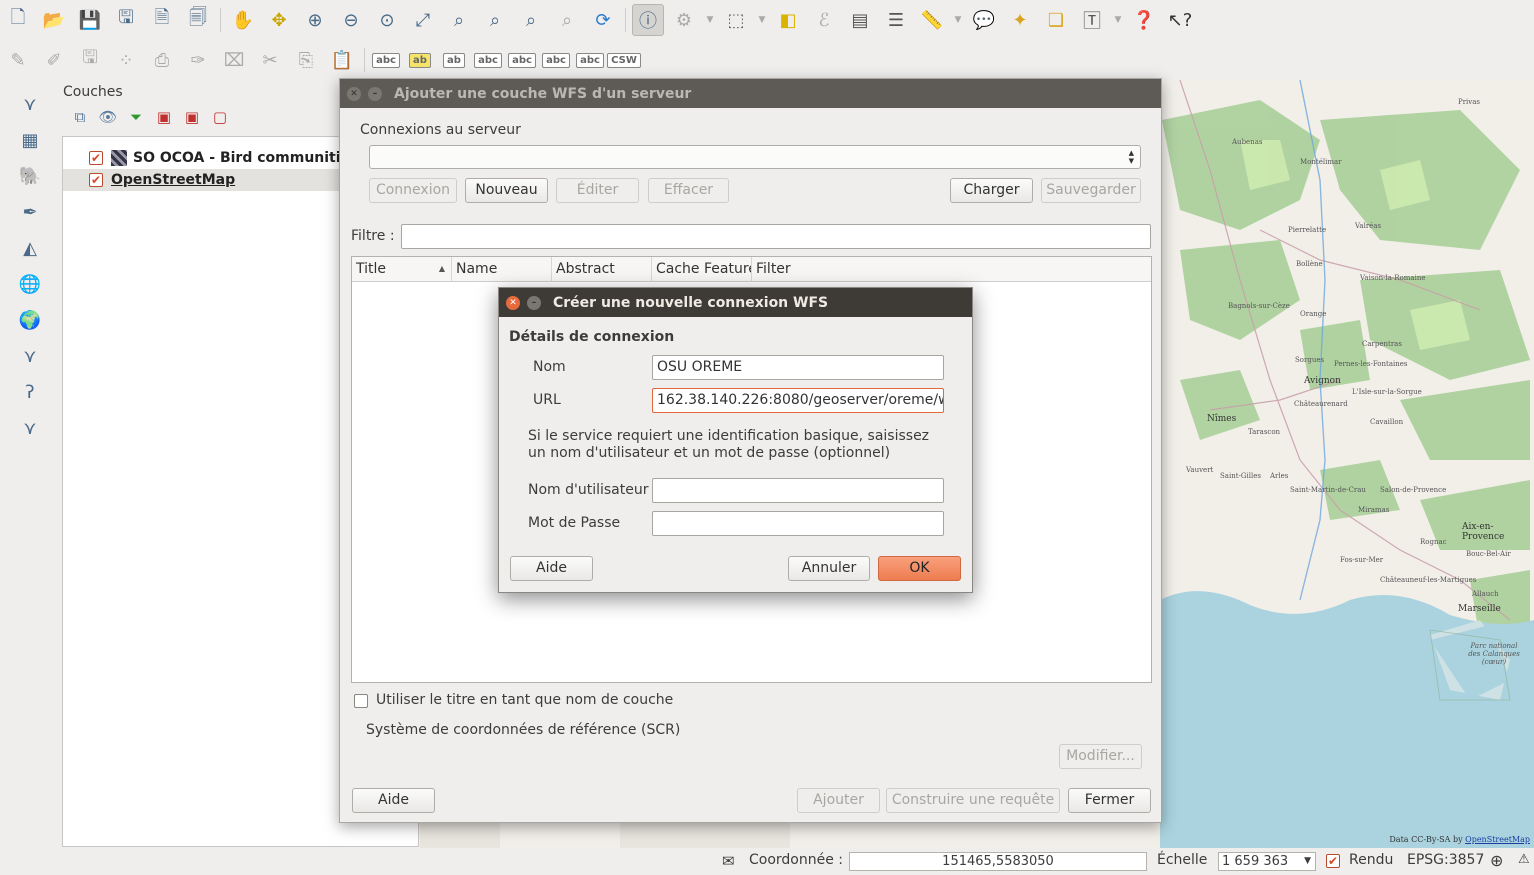 The width and height of the screenshot is (1534, 875). What do you see at coordinates (590, 60) in the screenshot?
I see `change-label-icon: abc` at bounding box center [590, 60].